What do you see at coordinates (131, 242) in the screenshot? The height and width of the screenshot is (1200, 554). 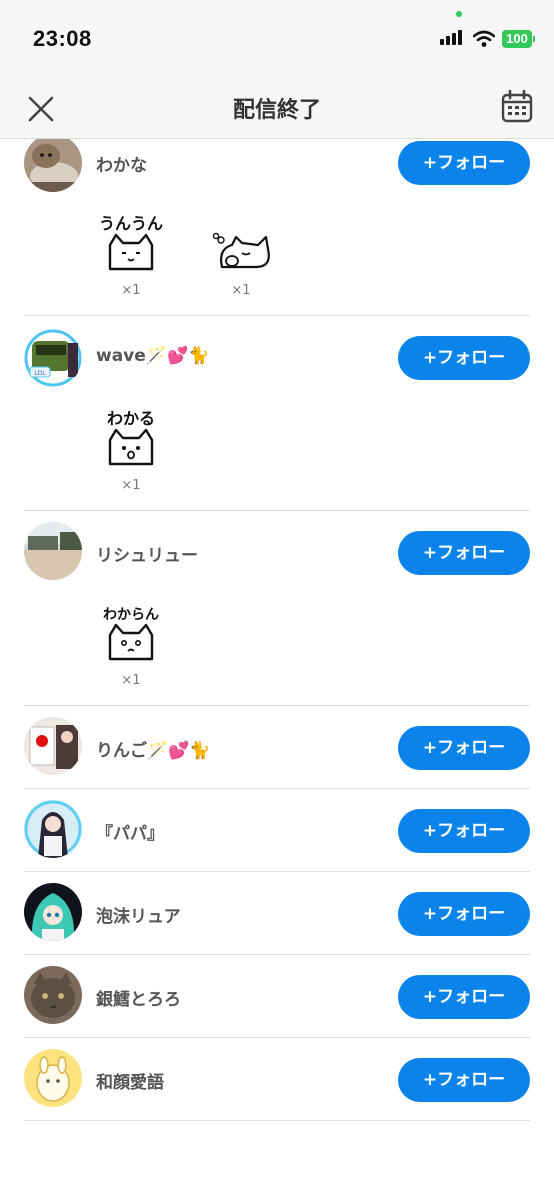 I see `cat-stamp-icon: うんうん` at bounding box center [131, 242].